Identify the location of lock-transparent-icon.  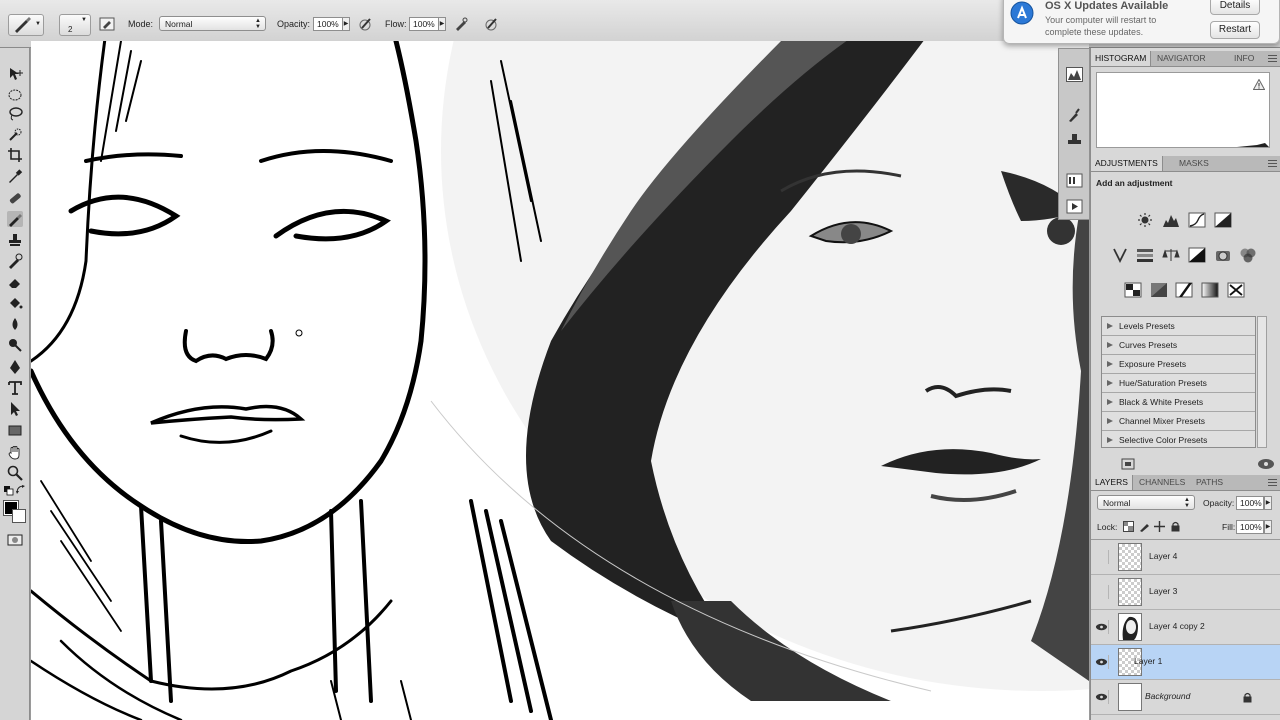
(1128, 526).